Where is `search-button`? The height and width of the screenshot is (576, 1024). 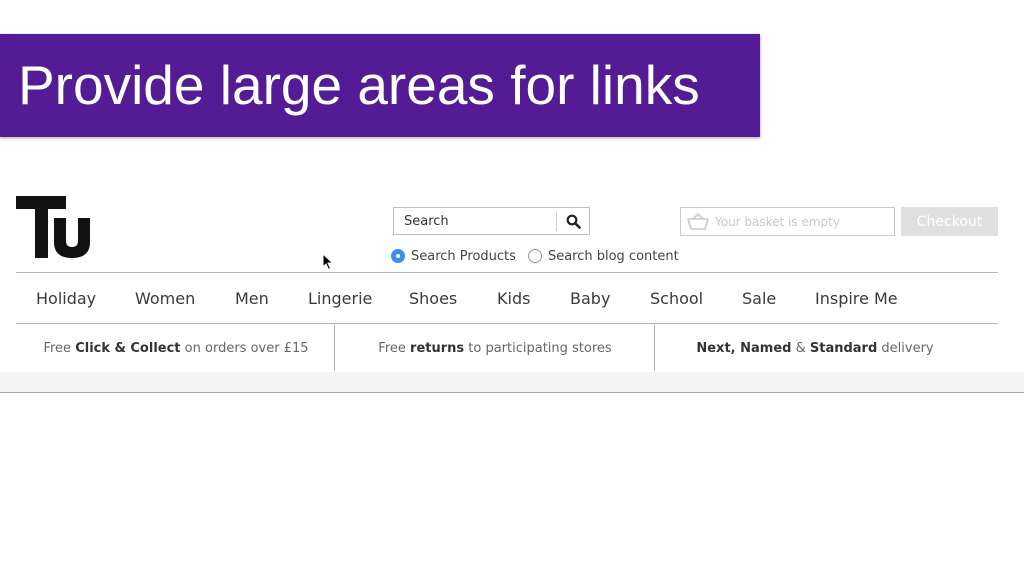 search-button is located at coordinates (573, 221).